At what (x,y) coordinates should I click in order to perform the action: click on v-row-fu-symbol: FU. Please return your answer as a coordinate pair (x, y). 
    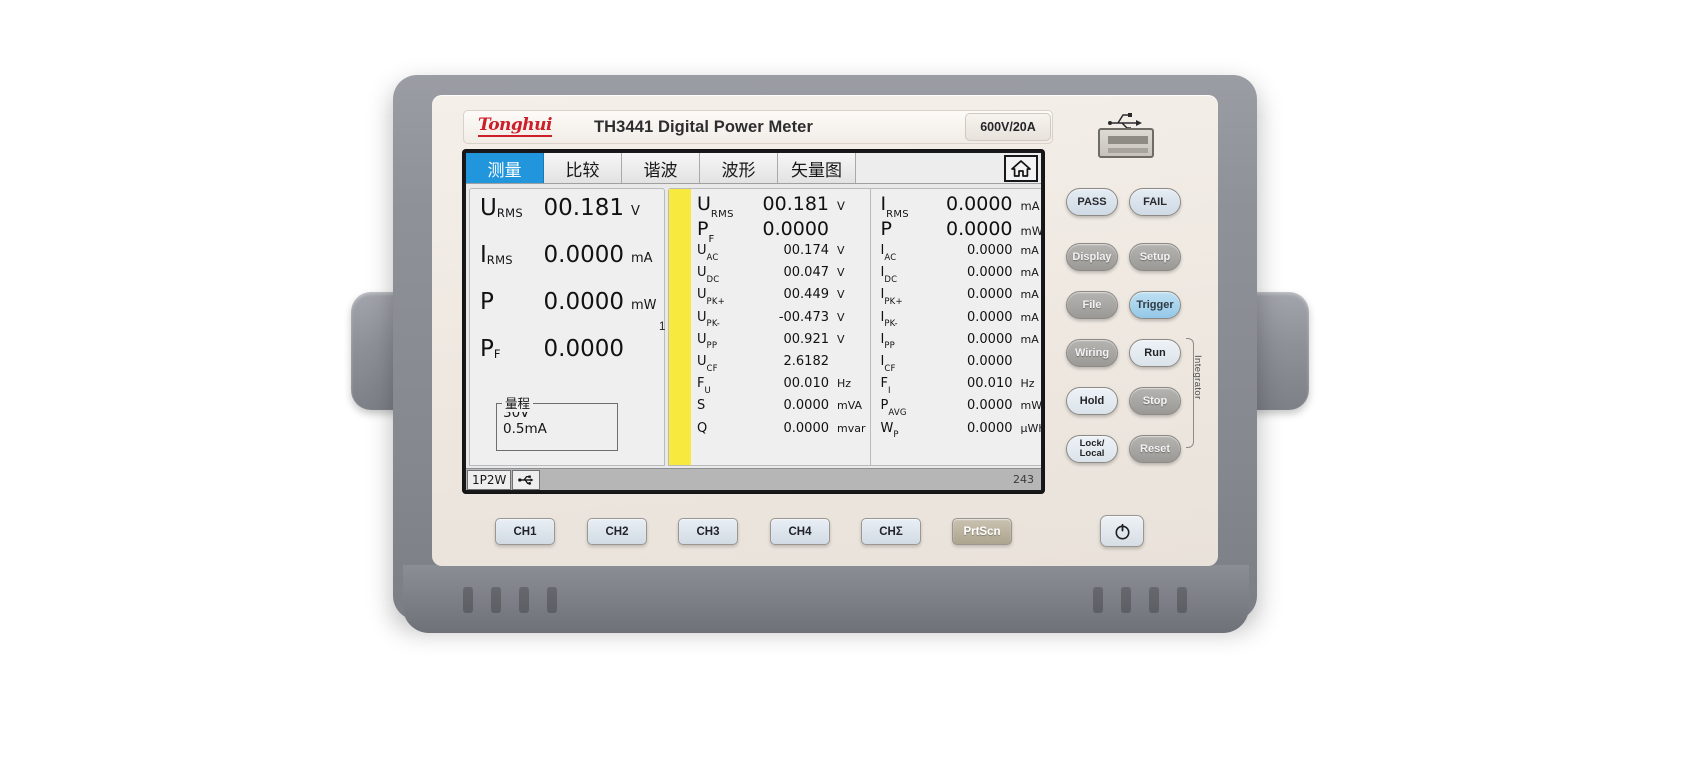
    Looking at the image, I should click on (704, 386).